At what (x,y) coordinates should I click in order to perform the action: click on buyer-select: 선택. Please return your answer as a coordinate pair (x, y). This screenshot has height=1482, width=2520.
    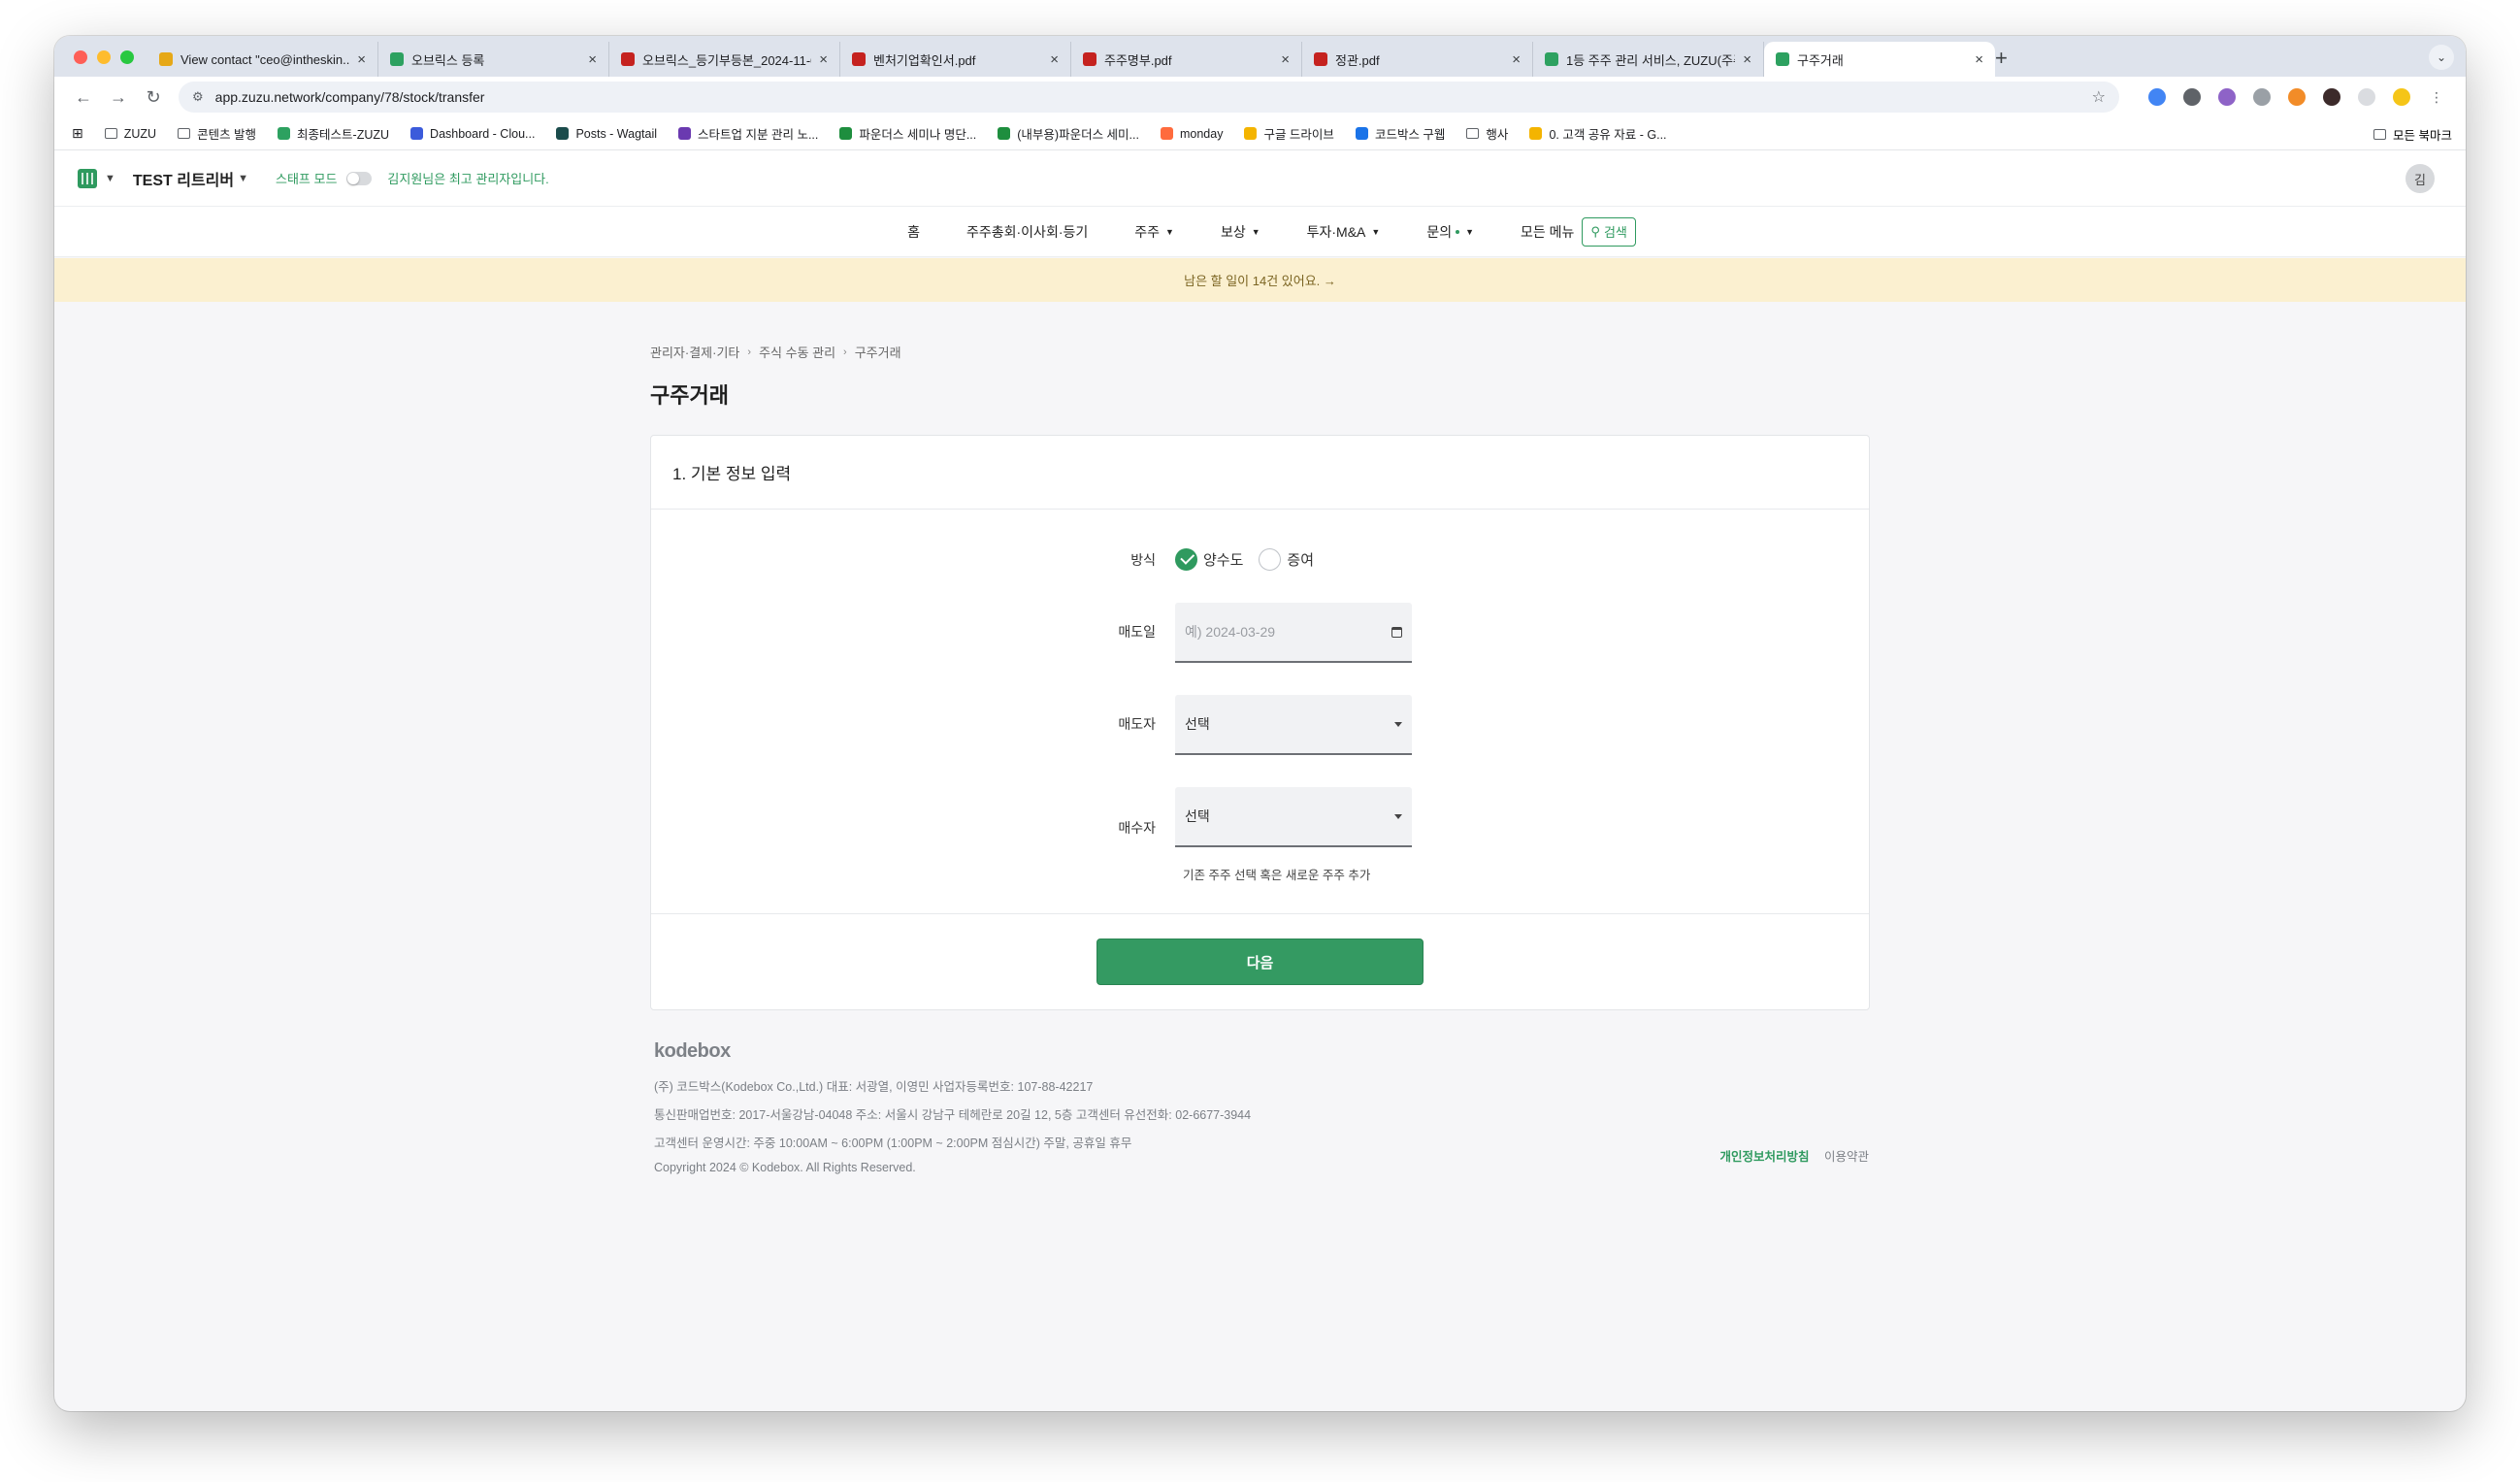
    Looking at the image, I should click on (1293, 817).